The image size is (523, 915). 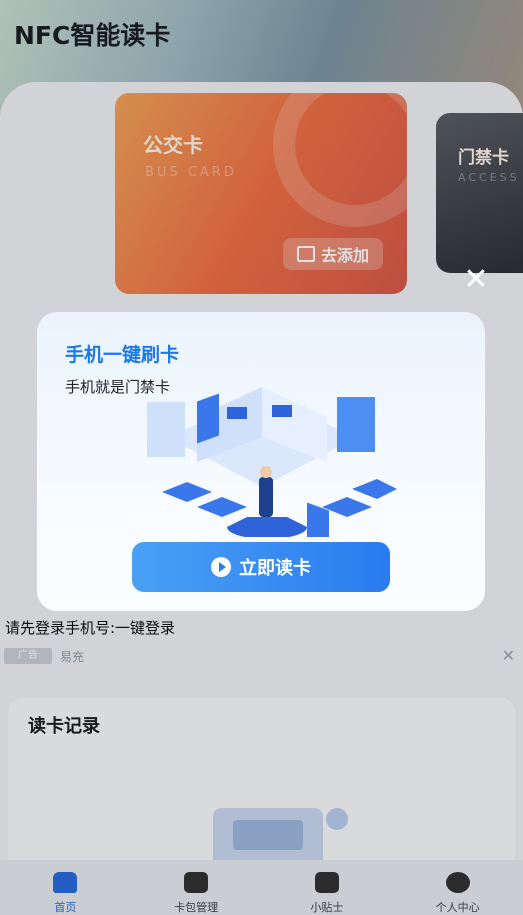 What do you see at coordinates (221, 567) in the screenshot?
I see `play-icon` at bounding box center [221, 567].